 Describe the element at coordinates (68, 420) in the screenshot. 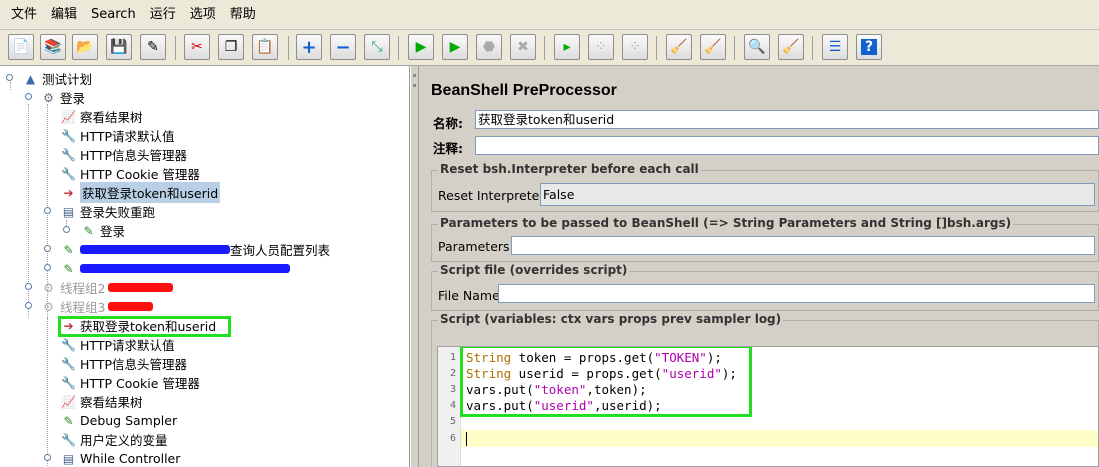

I see `sampler-icon: ✎` at that location.